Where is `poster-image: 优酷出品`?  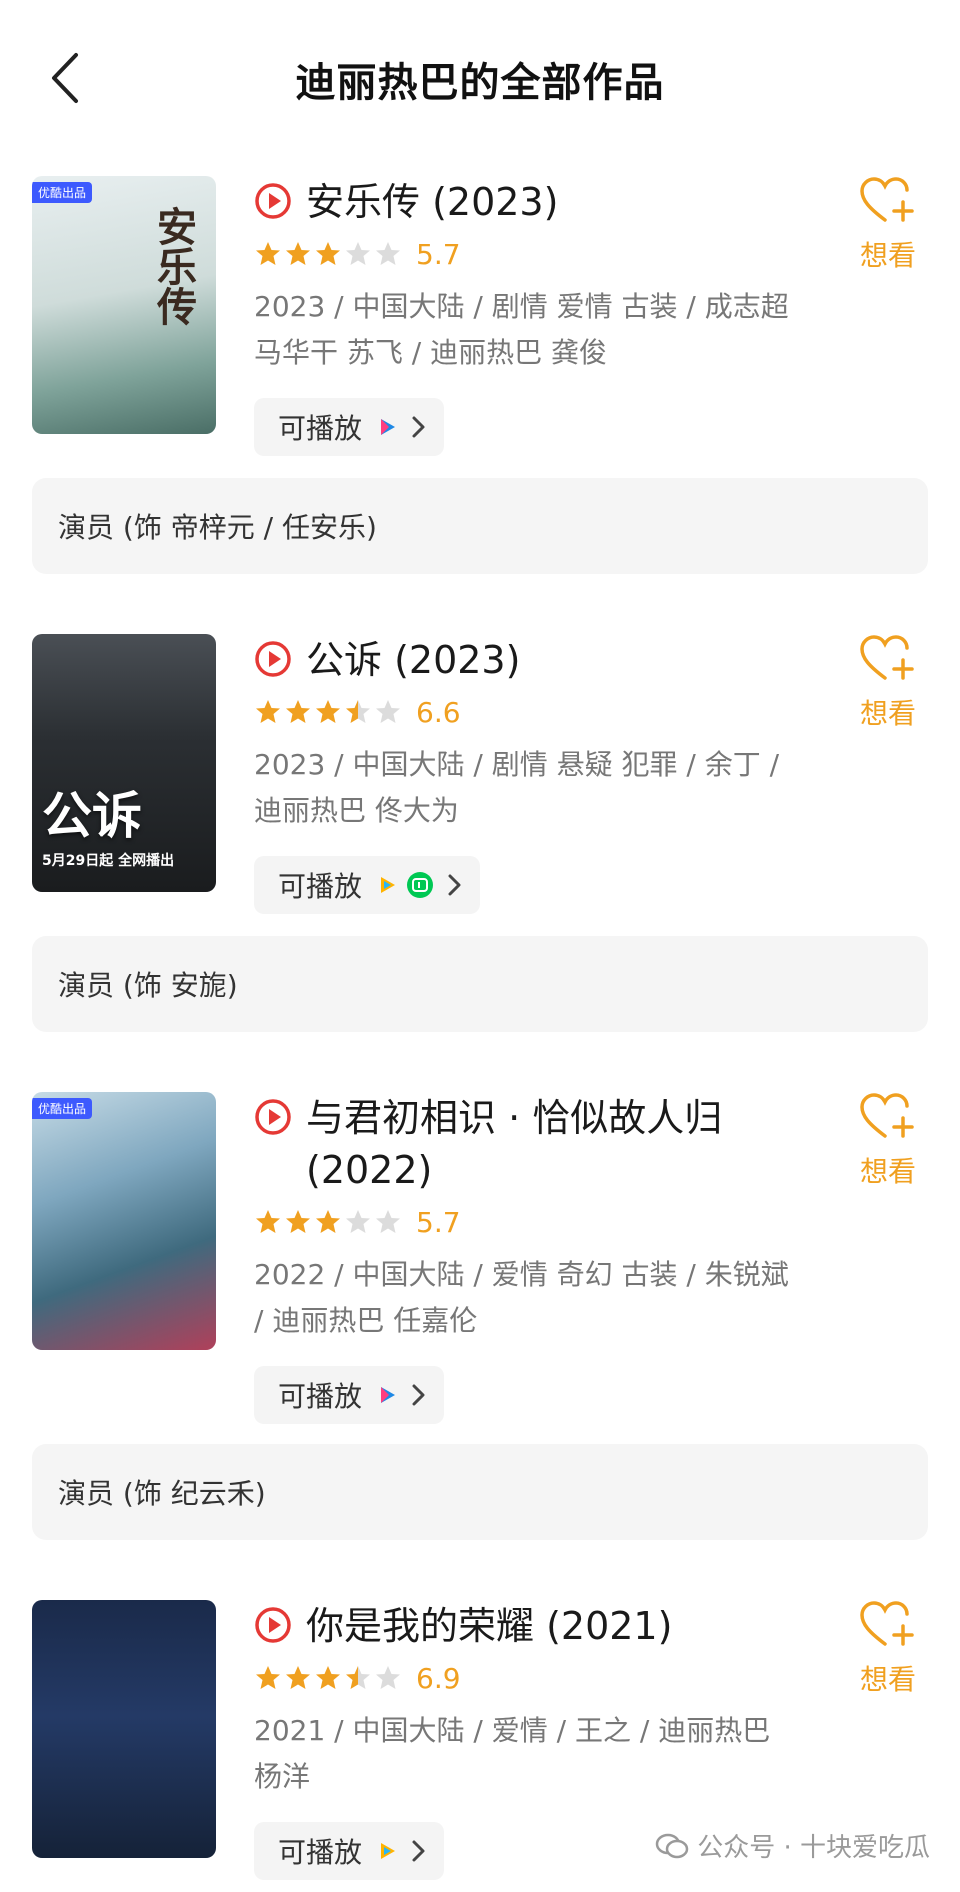 poster-image: 优酷出品 is located at coordinates (124, 1221).